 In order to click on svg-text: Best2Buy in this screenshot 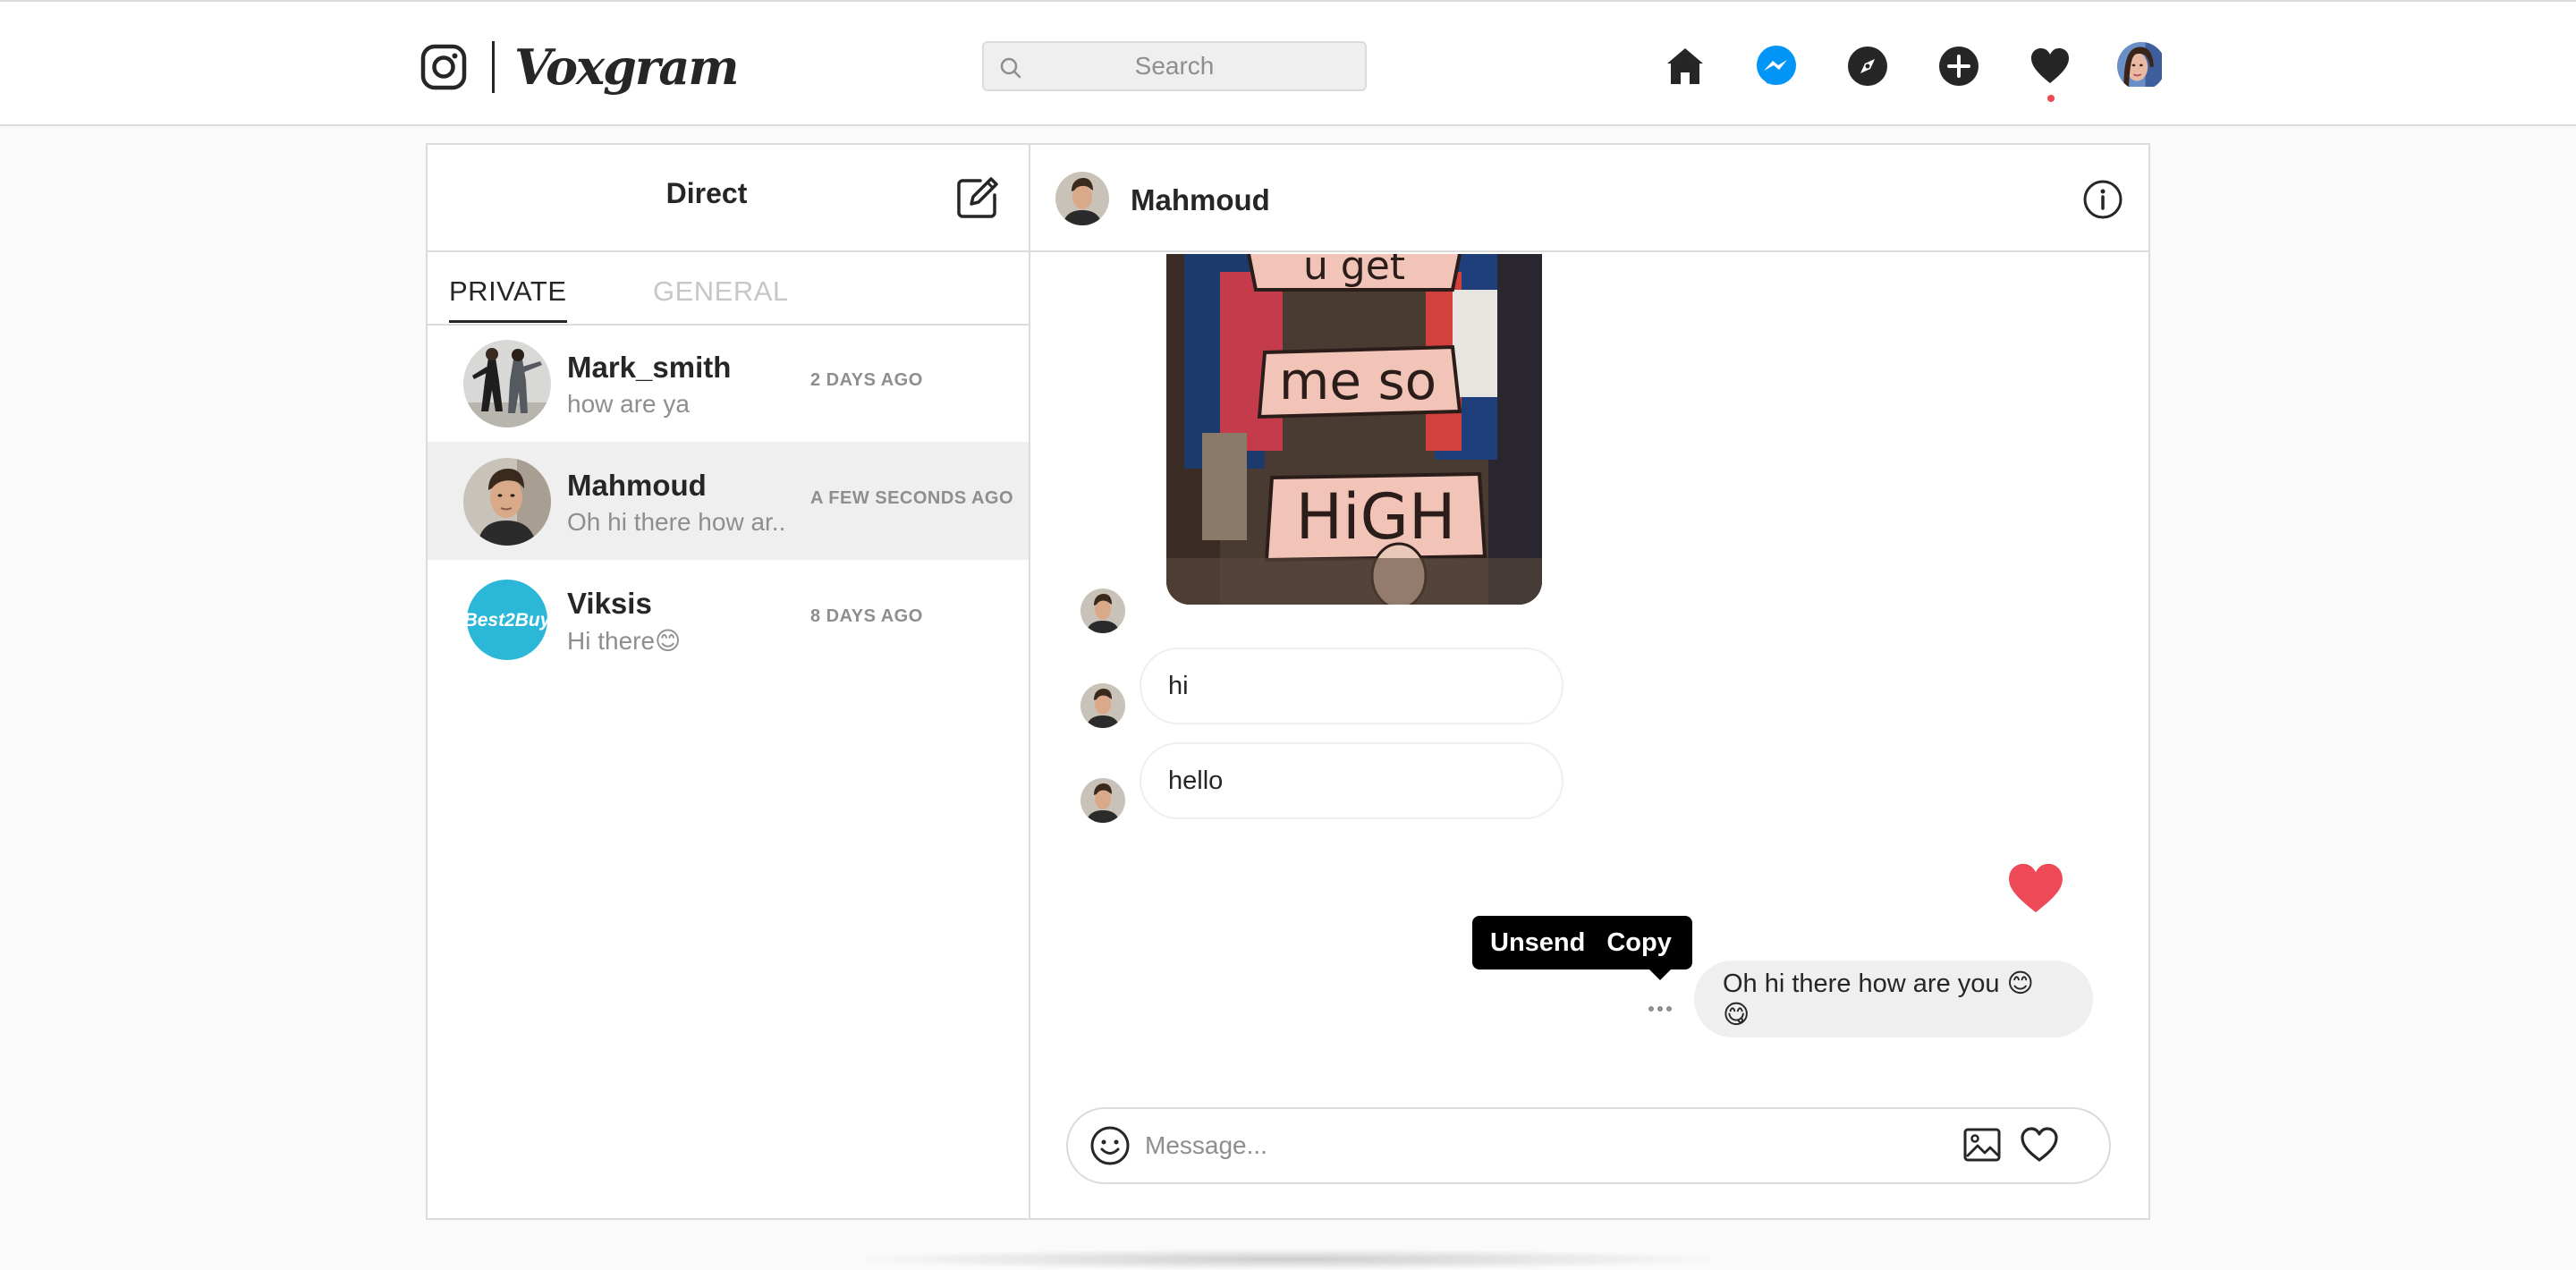, I will do `click(507, 621)`.